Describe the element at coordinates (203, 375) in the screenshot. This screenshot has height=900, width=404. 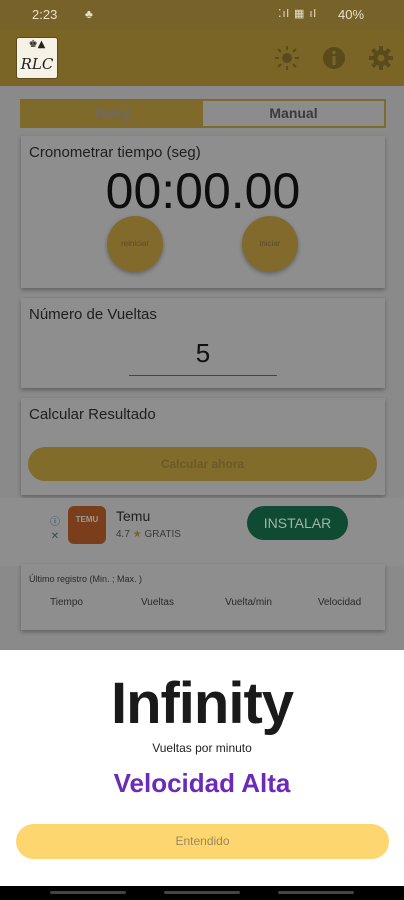
I see `laps-input-underline` at that location.